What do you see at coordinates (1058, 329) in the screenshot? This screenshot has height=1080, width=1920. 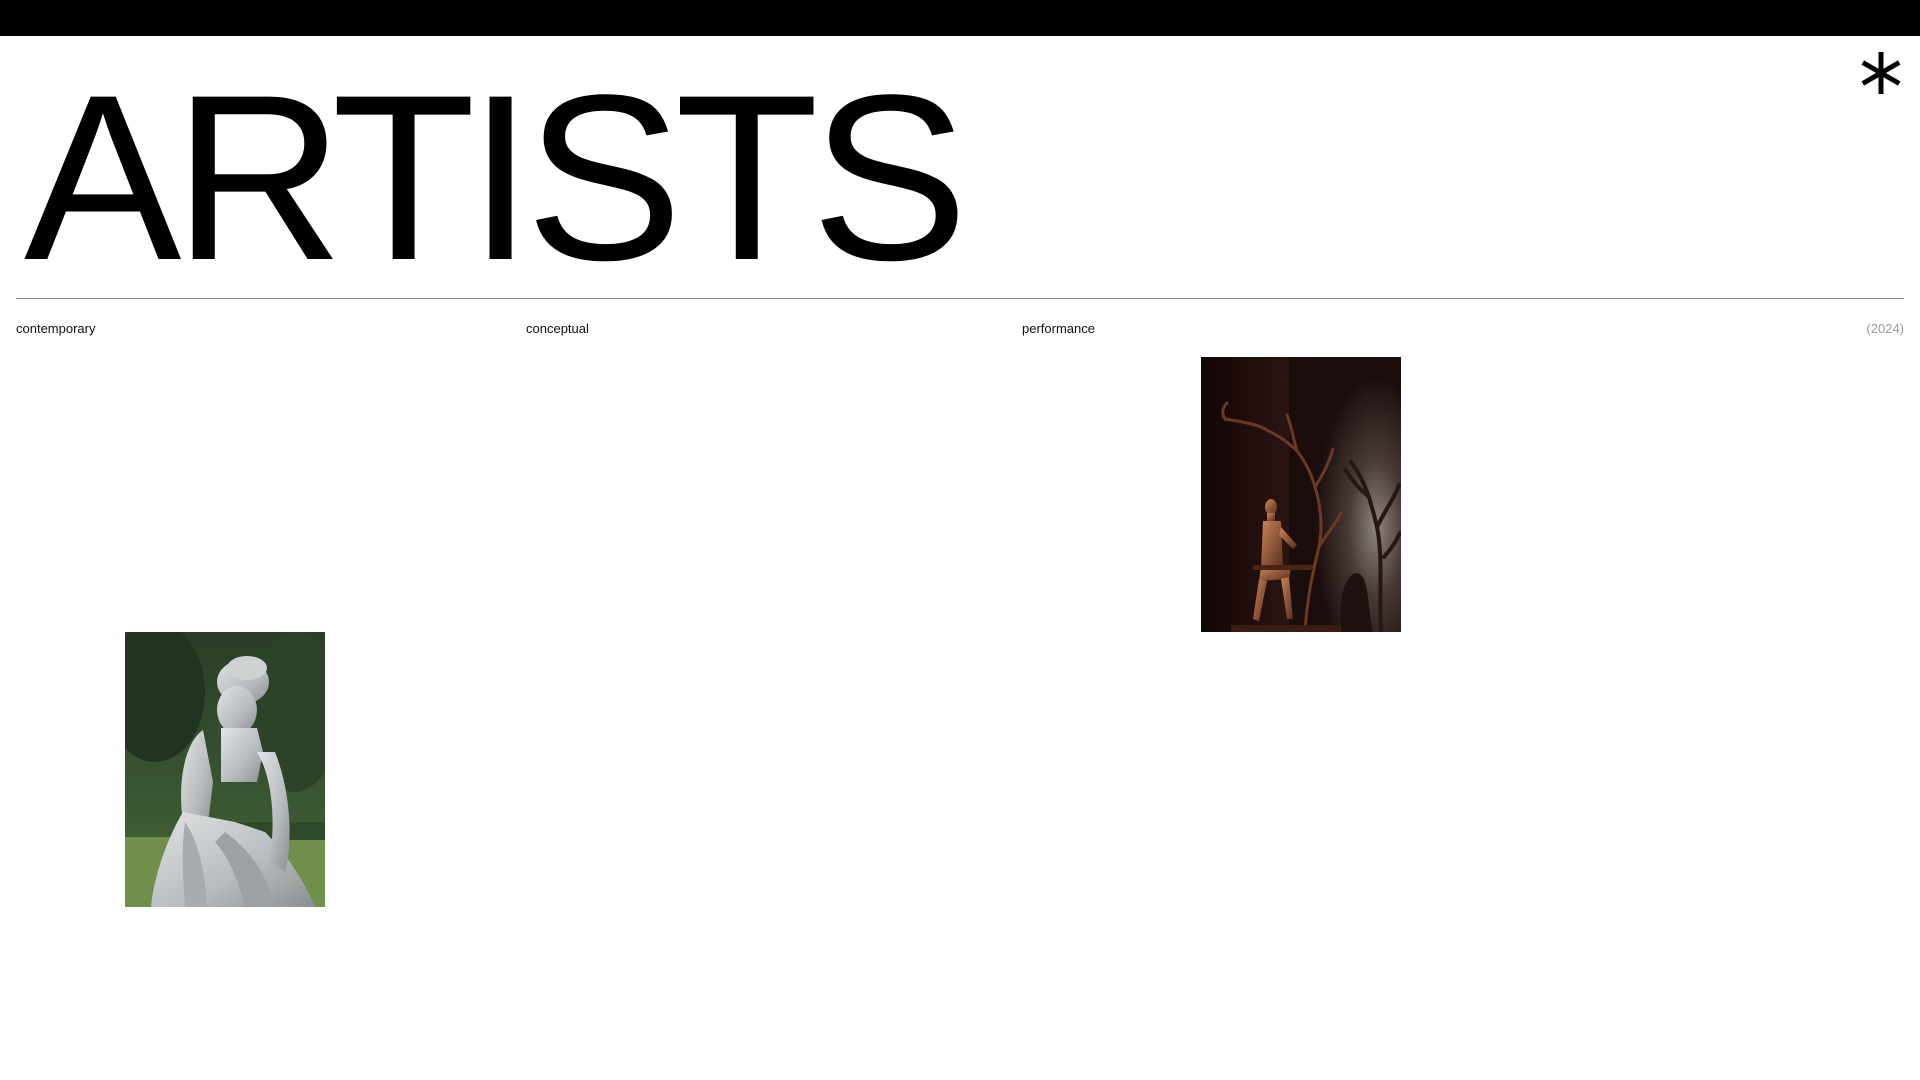 I see `filter-performance: performance` at bounding box center [1058, 329].